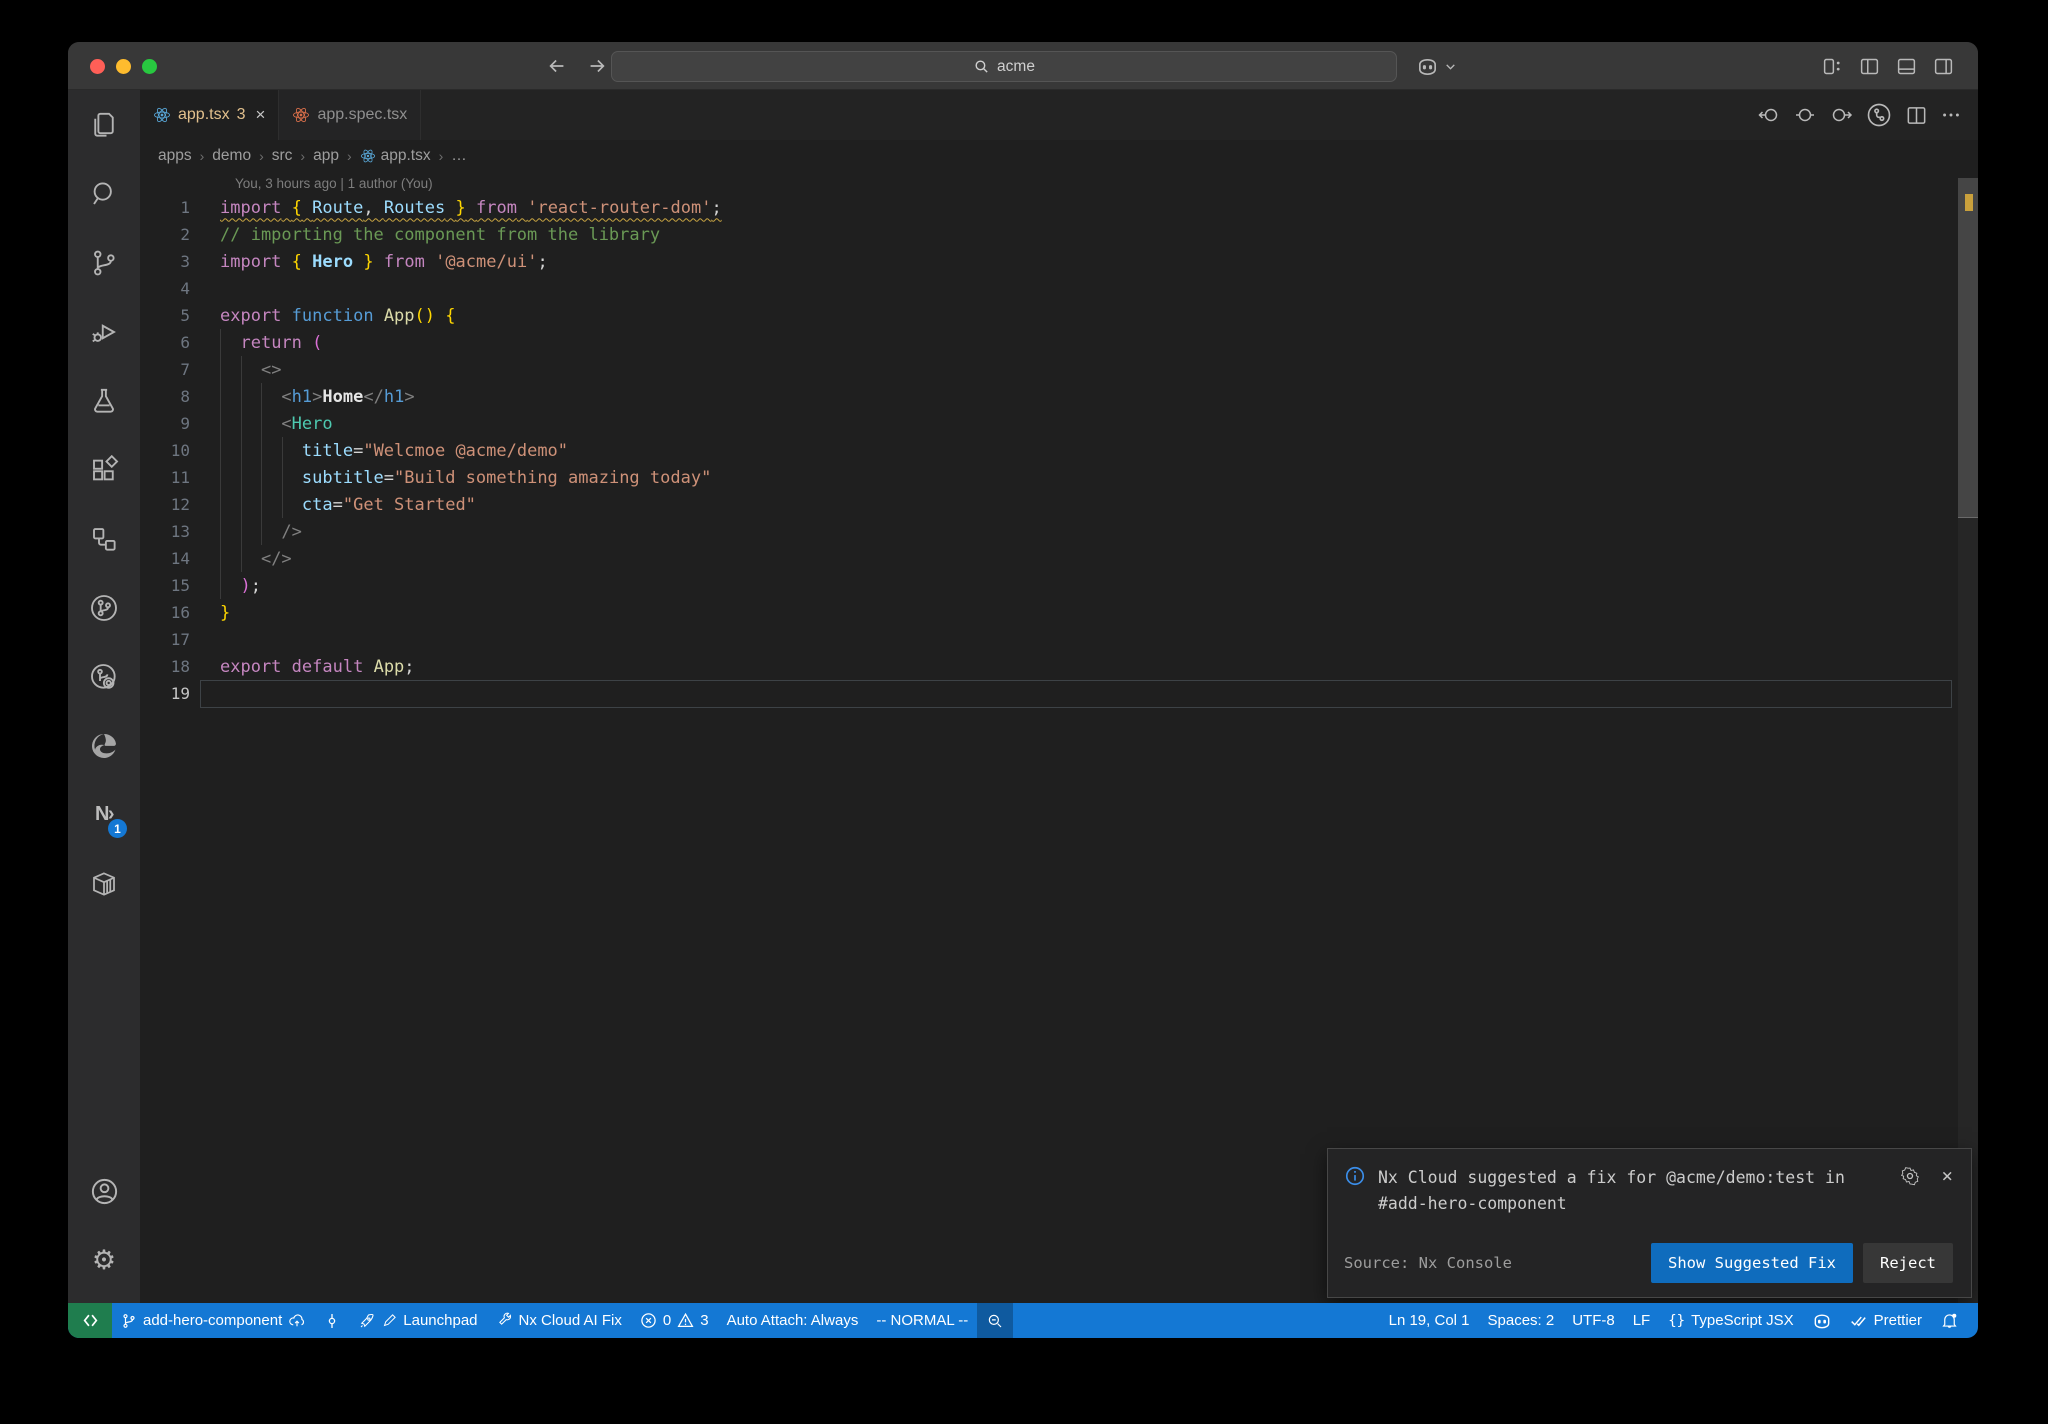 This screenshot has height=1424, width=2048. Describe the element at coordinates (1059, 585) in the screenshot. I see `code-line-15: 15 );` at that location.